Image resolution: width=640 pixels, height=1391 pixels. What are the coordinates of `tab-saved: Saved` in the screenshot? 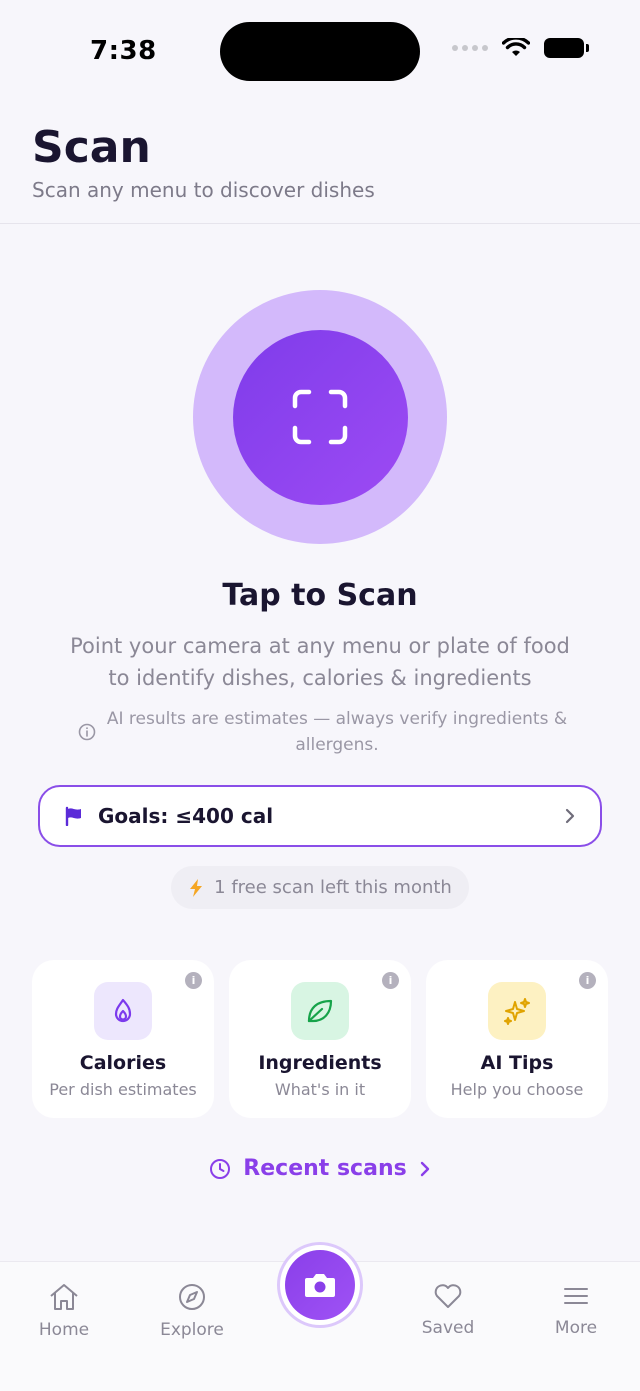 It's located at (448, 1310).